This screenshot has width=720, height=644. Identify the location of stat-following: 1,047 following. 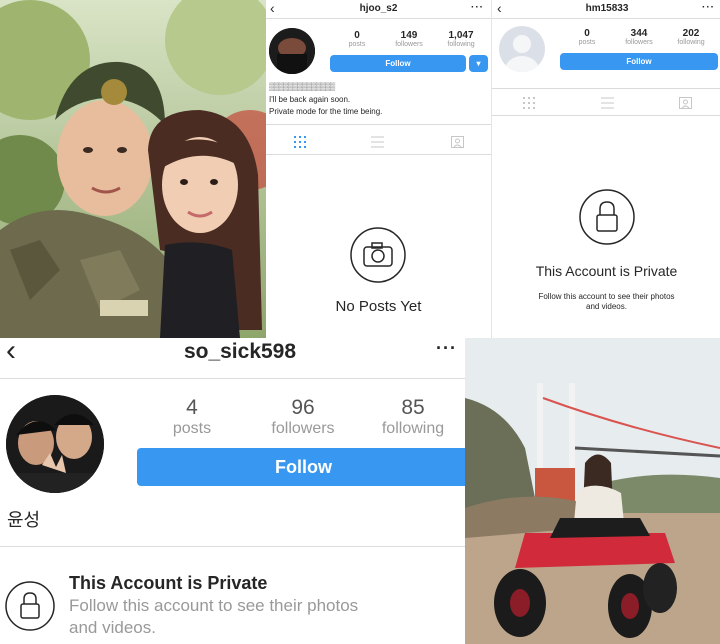
(461, 39).